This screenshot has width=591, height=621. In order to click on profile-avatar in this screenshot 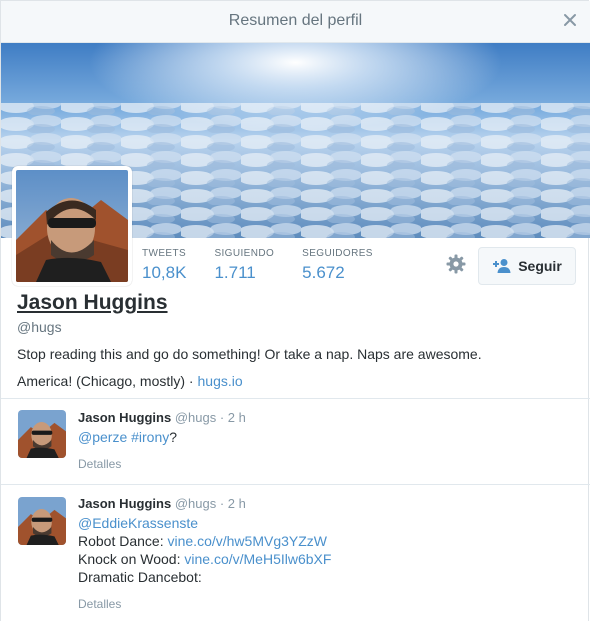, I will do `click(72, 226)`.